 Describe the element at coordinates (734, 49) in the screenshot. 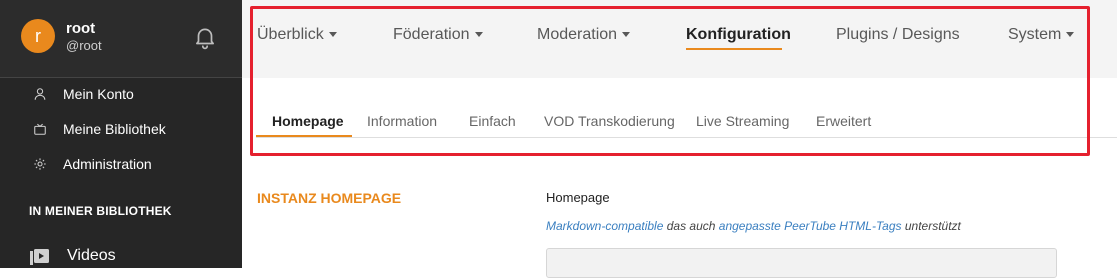

I see `active-tab-underline` at that location.